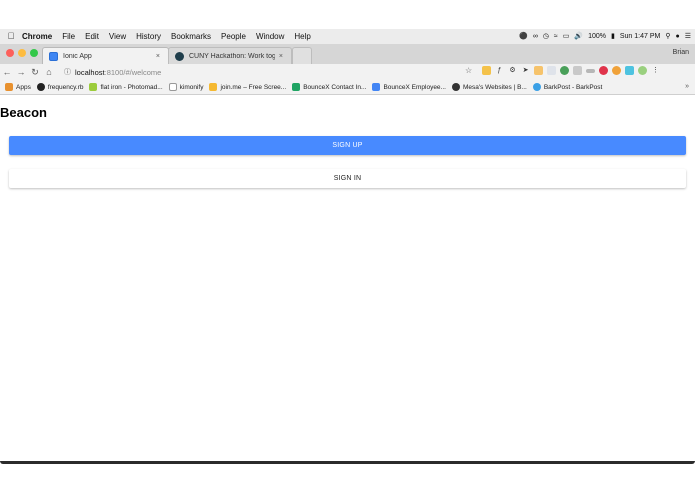 Image resolution: width=695 pixels, height=494 pixels. What do you see at coordinates (613, 36) in the screenshot?
I see `battery-icon: ▮` at bounding box center [613, 36].